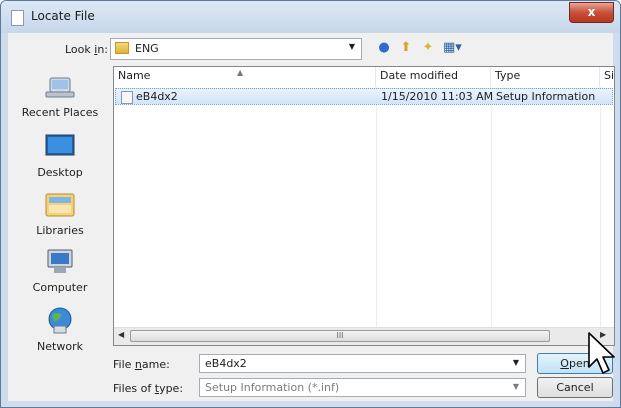  What do you see at coordinates (87, 49) in the screenshot?
I see `look-in-label: Look in:` at bounding box center [87, 49].